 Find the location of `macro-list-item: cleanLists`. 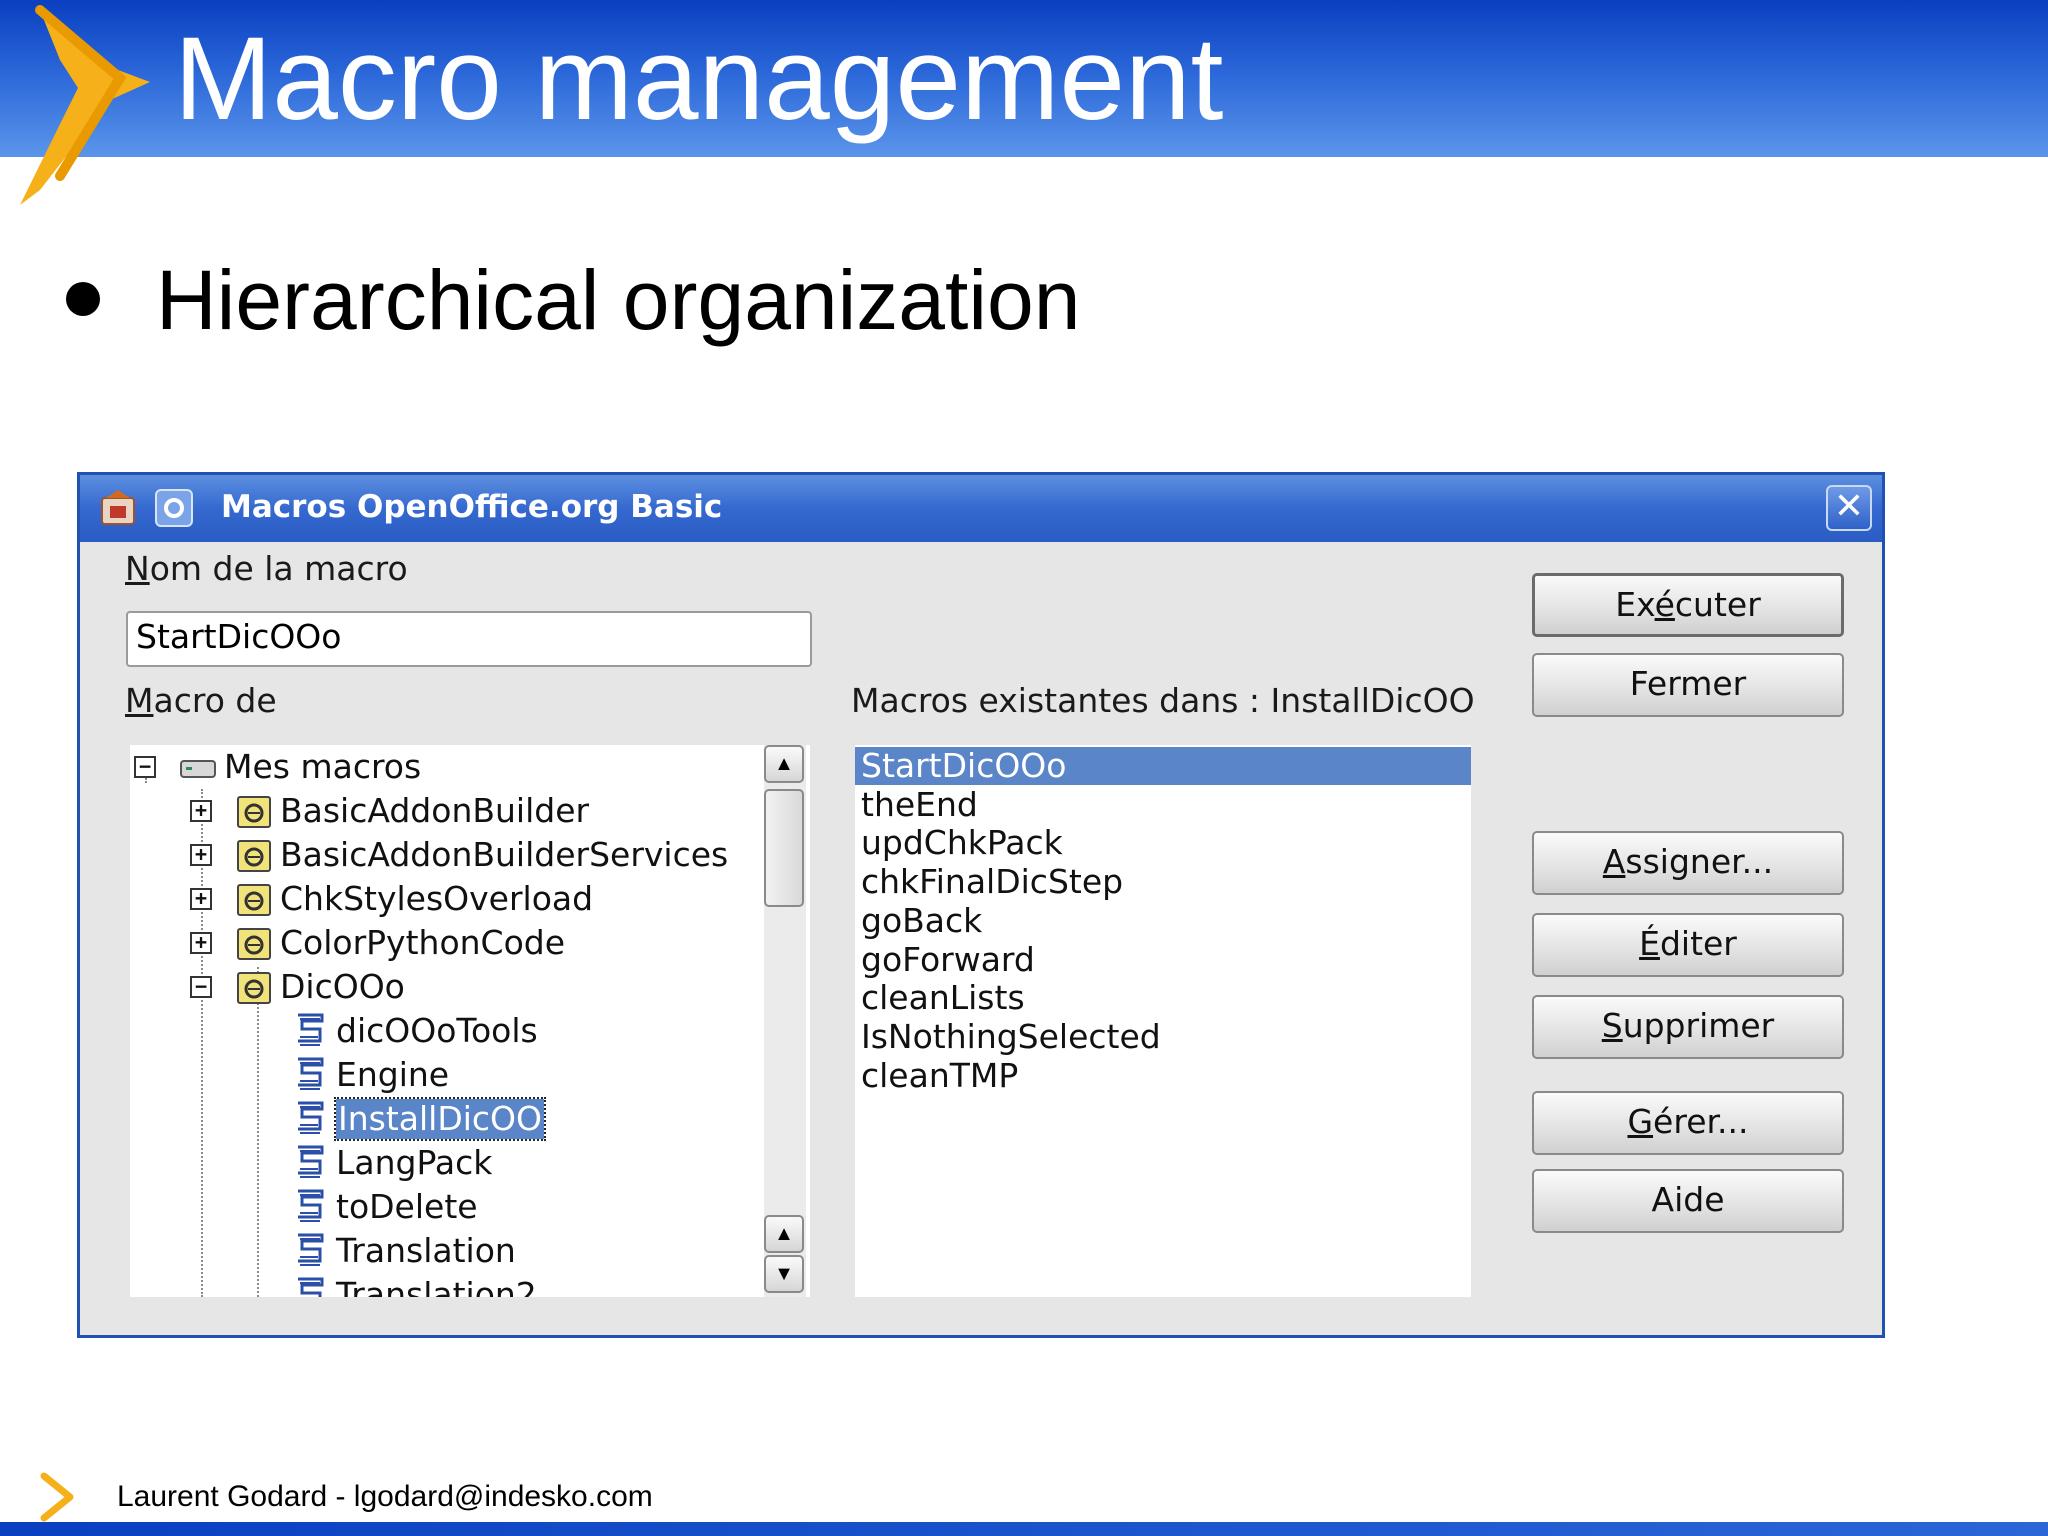

macro-list-item: cleanLists is located at coordinates (1163, 998).